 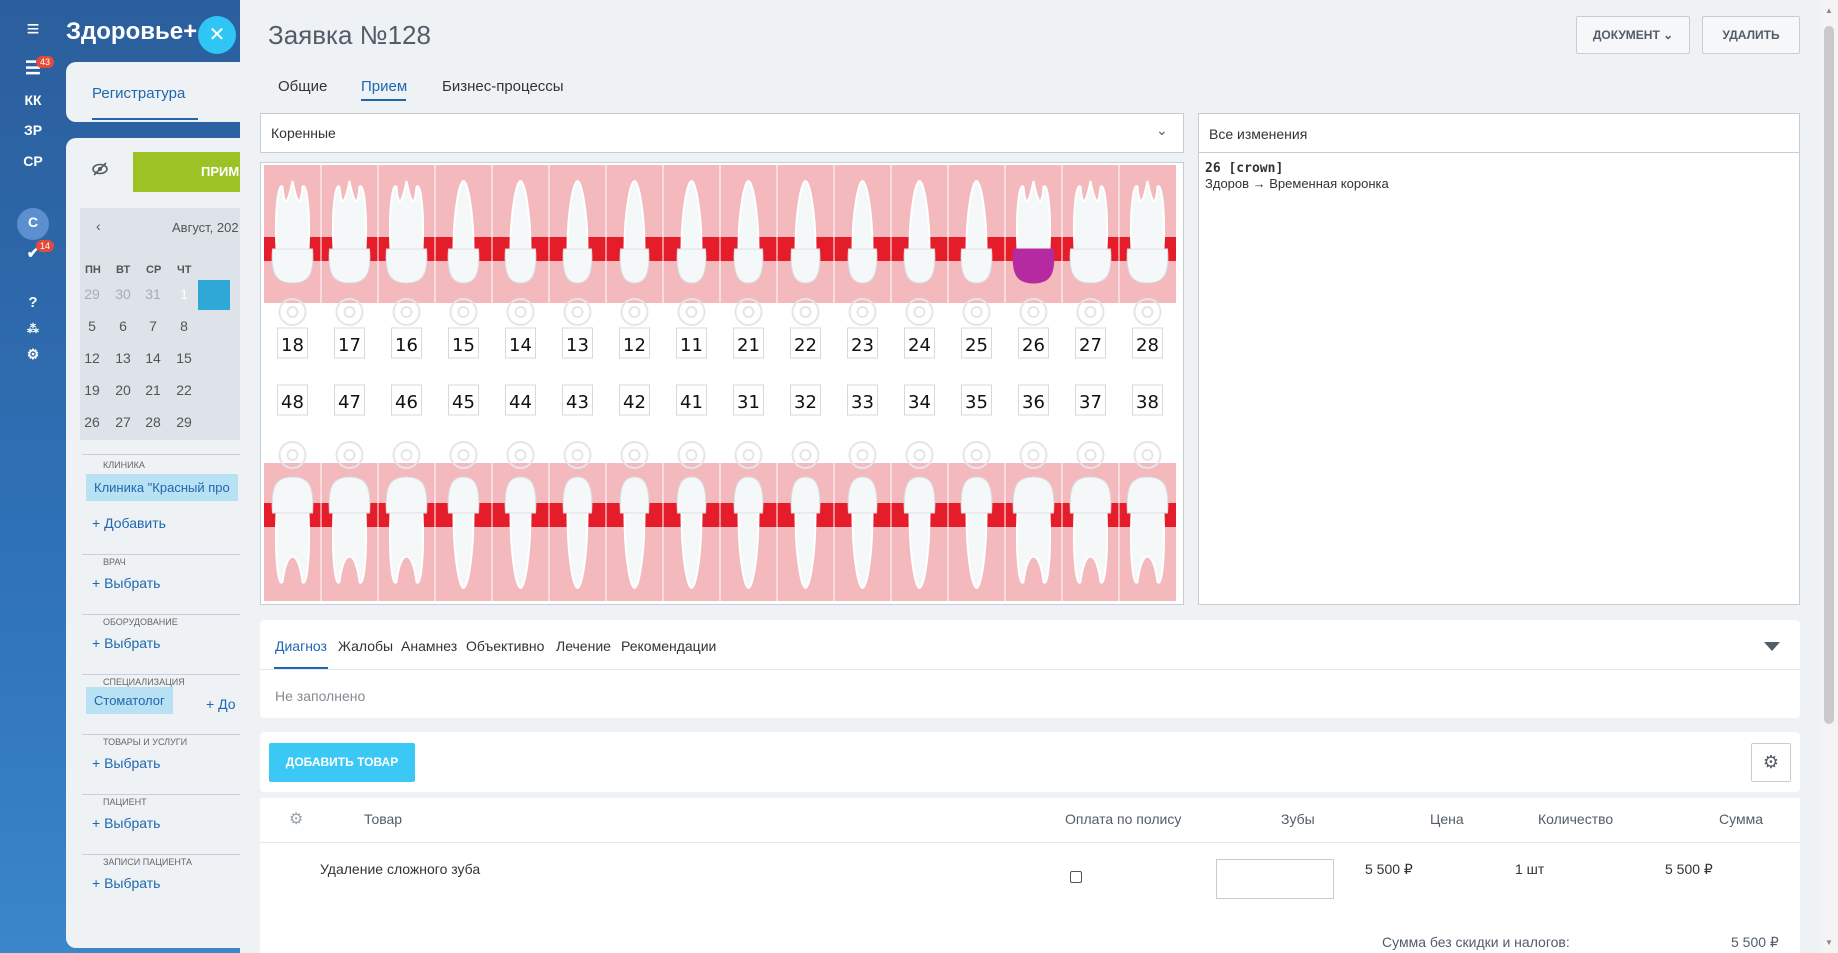 What do you see at coordinates (722, 133) in the screenshot?
I see `teeth-group-select: Коренные` at bounding box center [722, 133].